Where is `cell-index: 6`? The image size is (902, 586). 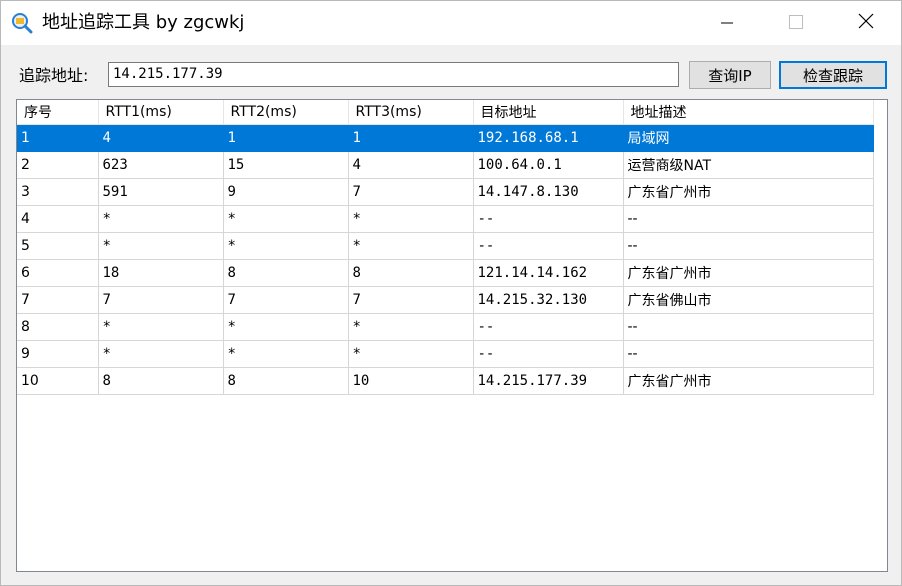
cell-index: 6 is located at coordinates (58, 273).